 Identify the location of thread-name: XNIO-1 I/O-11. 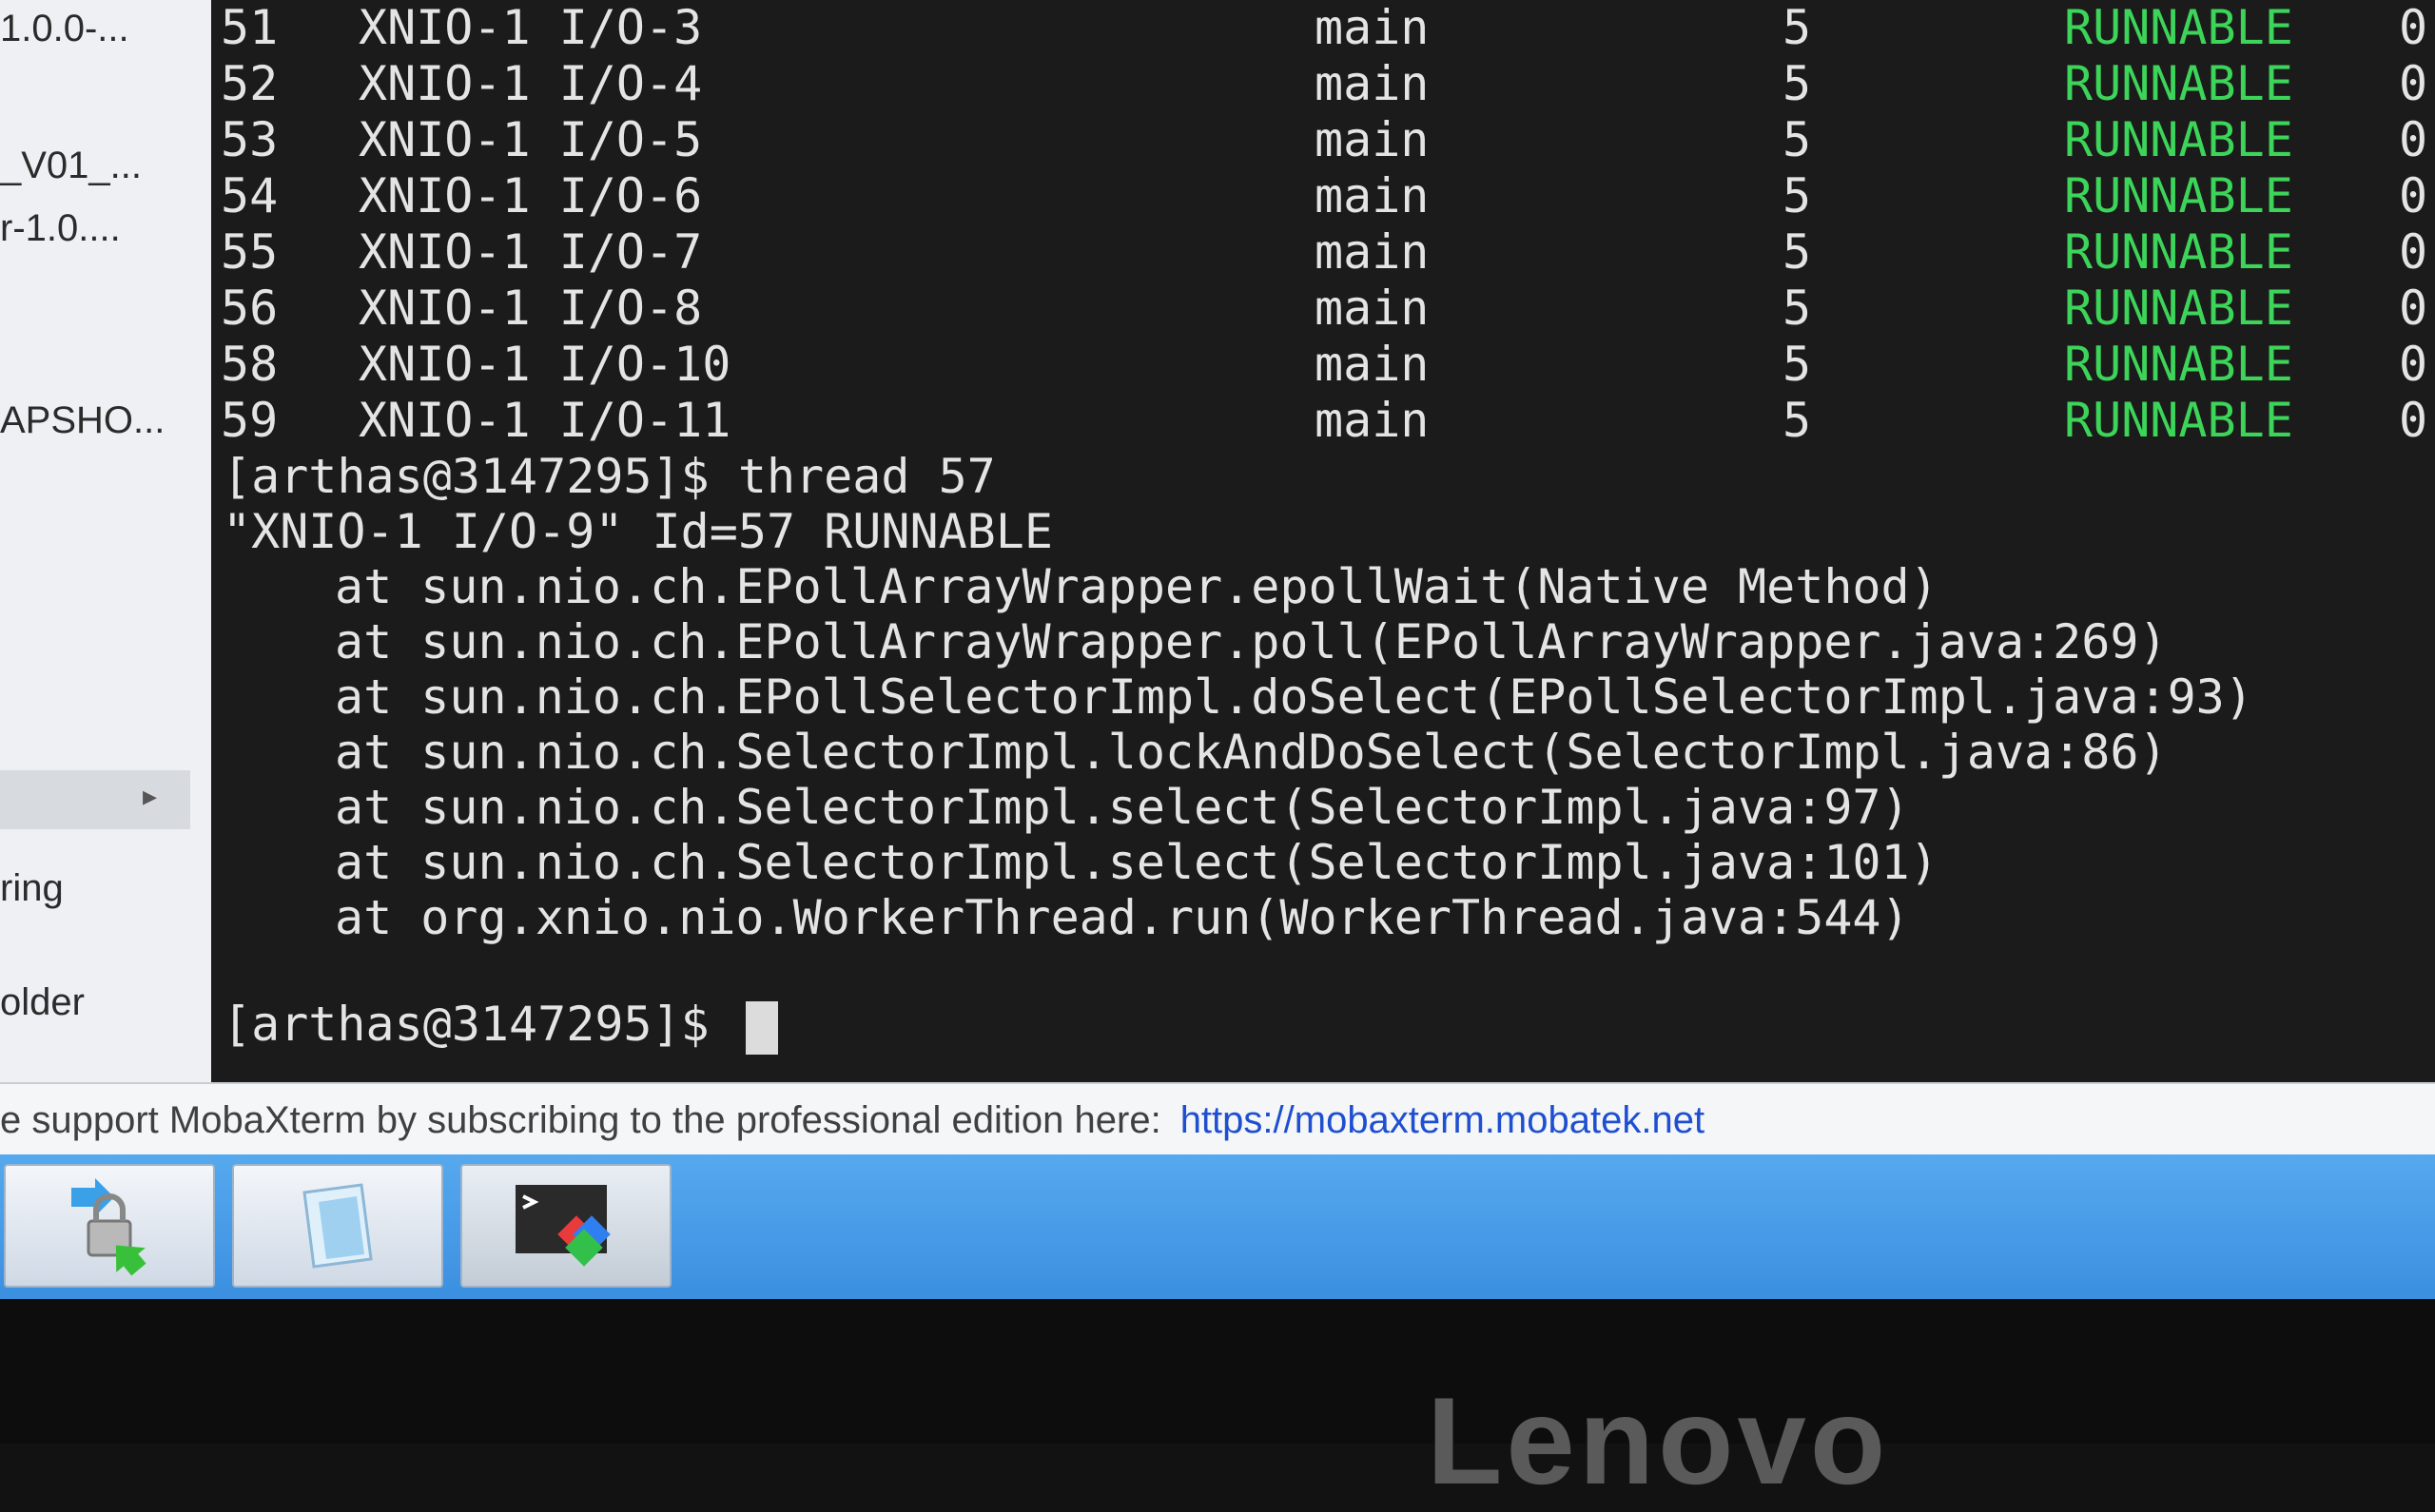
(545, 421).